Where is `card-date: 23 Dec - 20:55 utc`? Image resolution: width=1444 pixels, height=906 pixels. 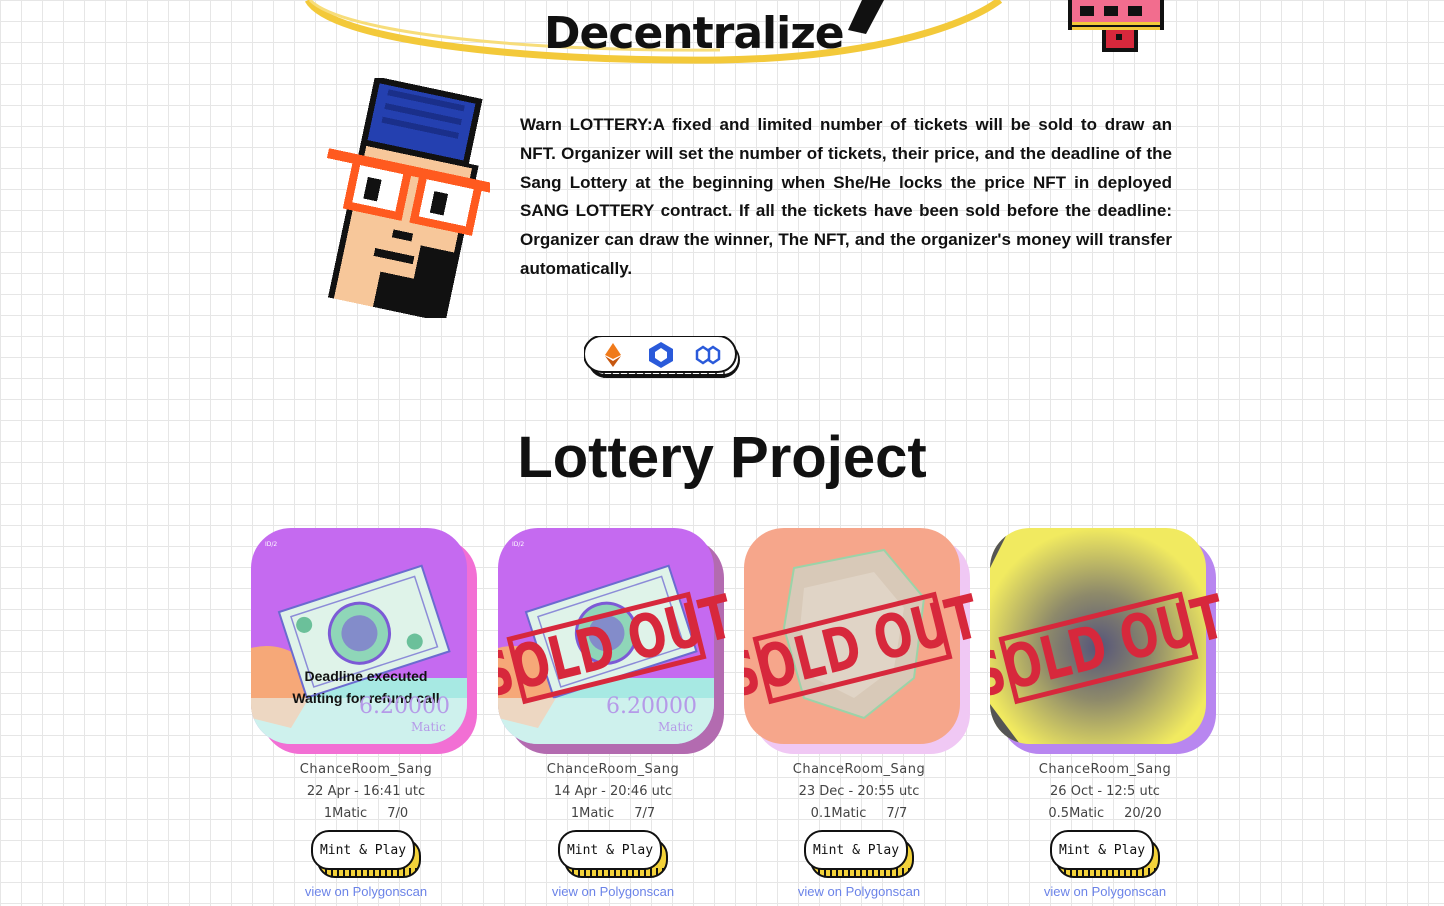 card-date: 23 Dec - 20:55 utc is located at coordinates (859, 791).